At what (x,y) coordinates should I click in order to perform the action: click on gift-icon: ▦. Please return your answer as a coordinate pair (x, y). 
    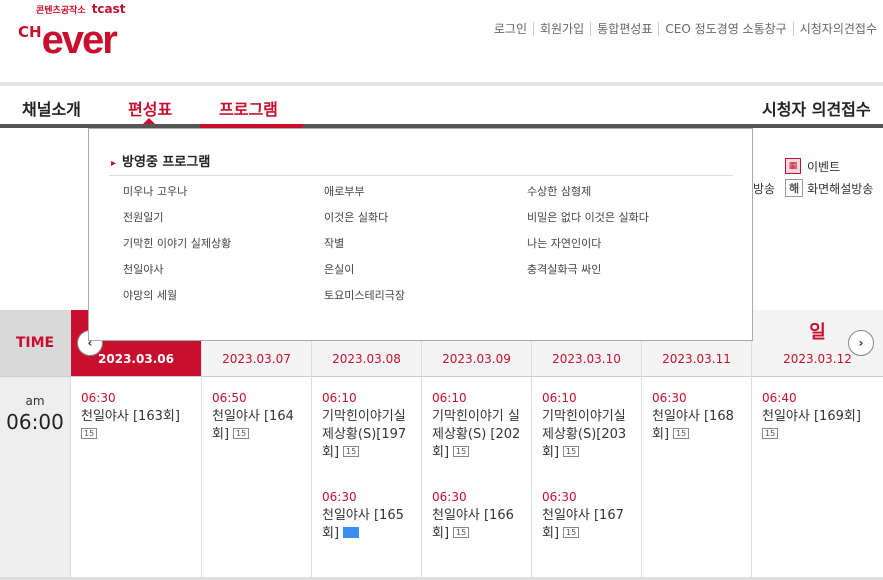
    Looking at the image, I should click on (793, 166).